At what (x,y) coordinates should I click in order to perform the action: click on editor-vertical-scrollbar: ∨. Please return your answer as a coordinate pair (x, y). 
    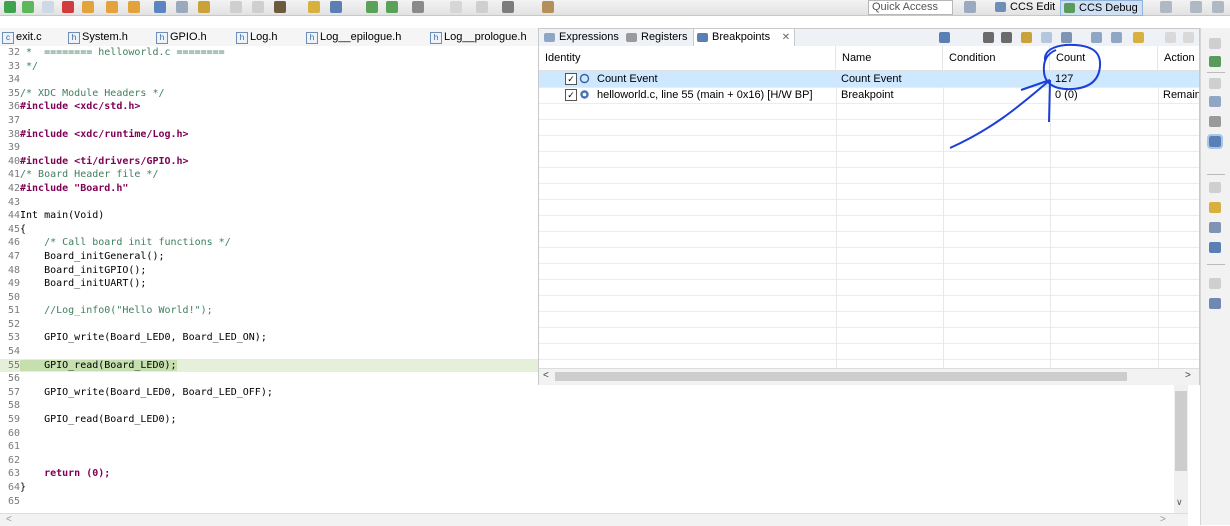
    Looking at the image, I should click on (1181, 449).